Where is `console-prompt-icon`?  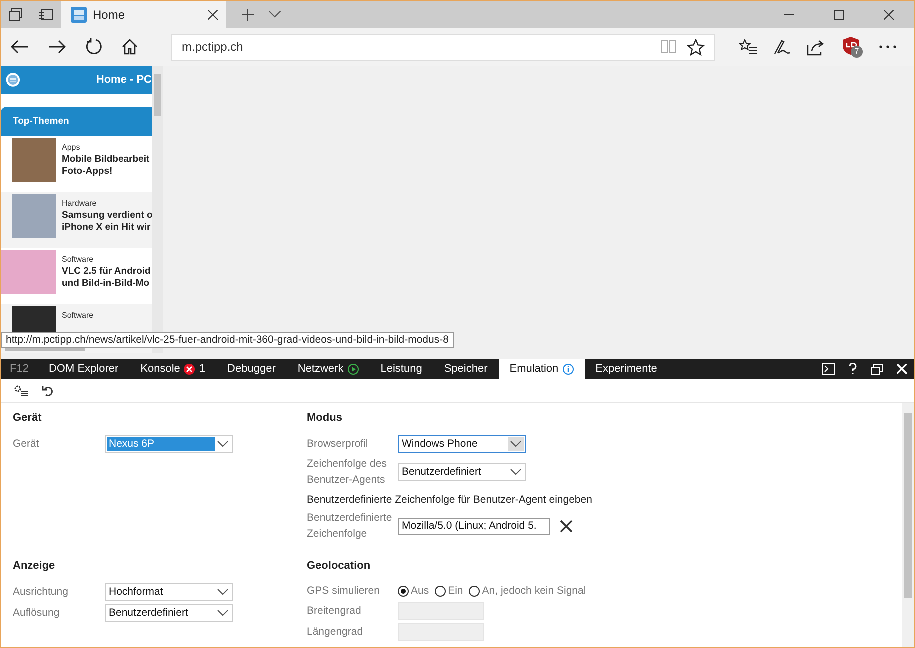
console-prompt-icon is located at coordinates (828, 369).